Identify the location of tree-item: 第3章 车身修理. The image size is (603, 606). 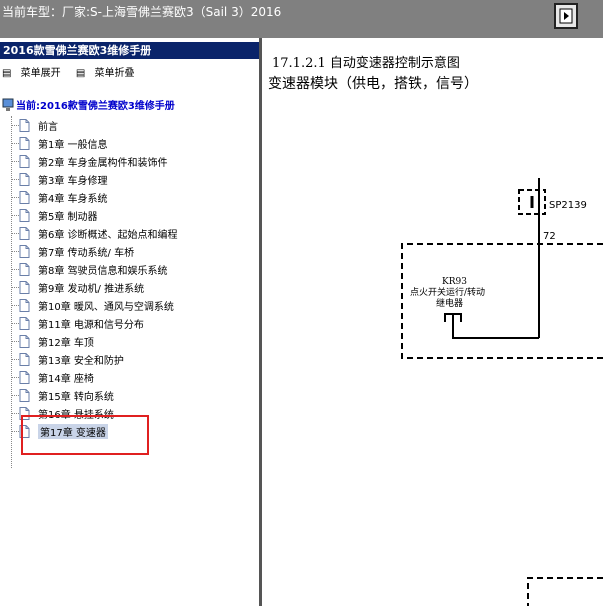
(59, 179).